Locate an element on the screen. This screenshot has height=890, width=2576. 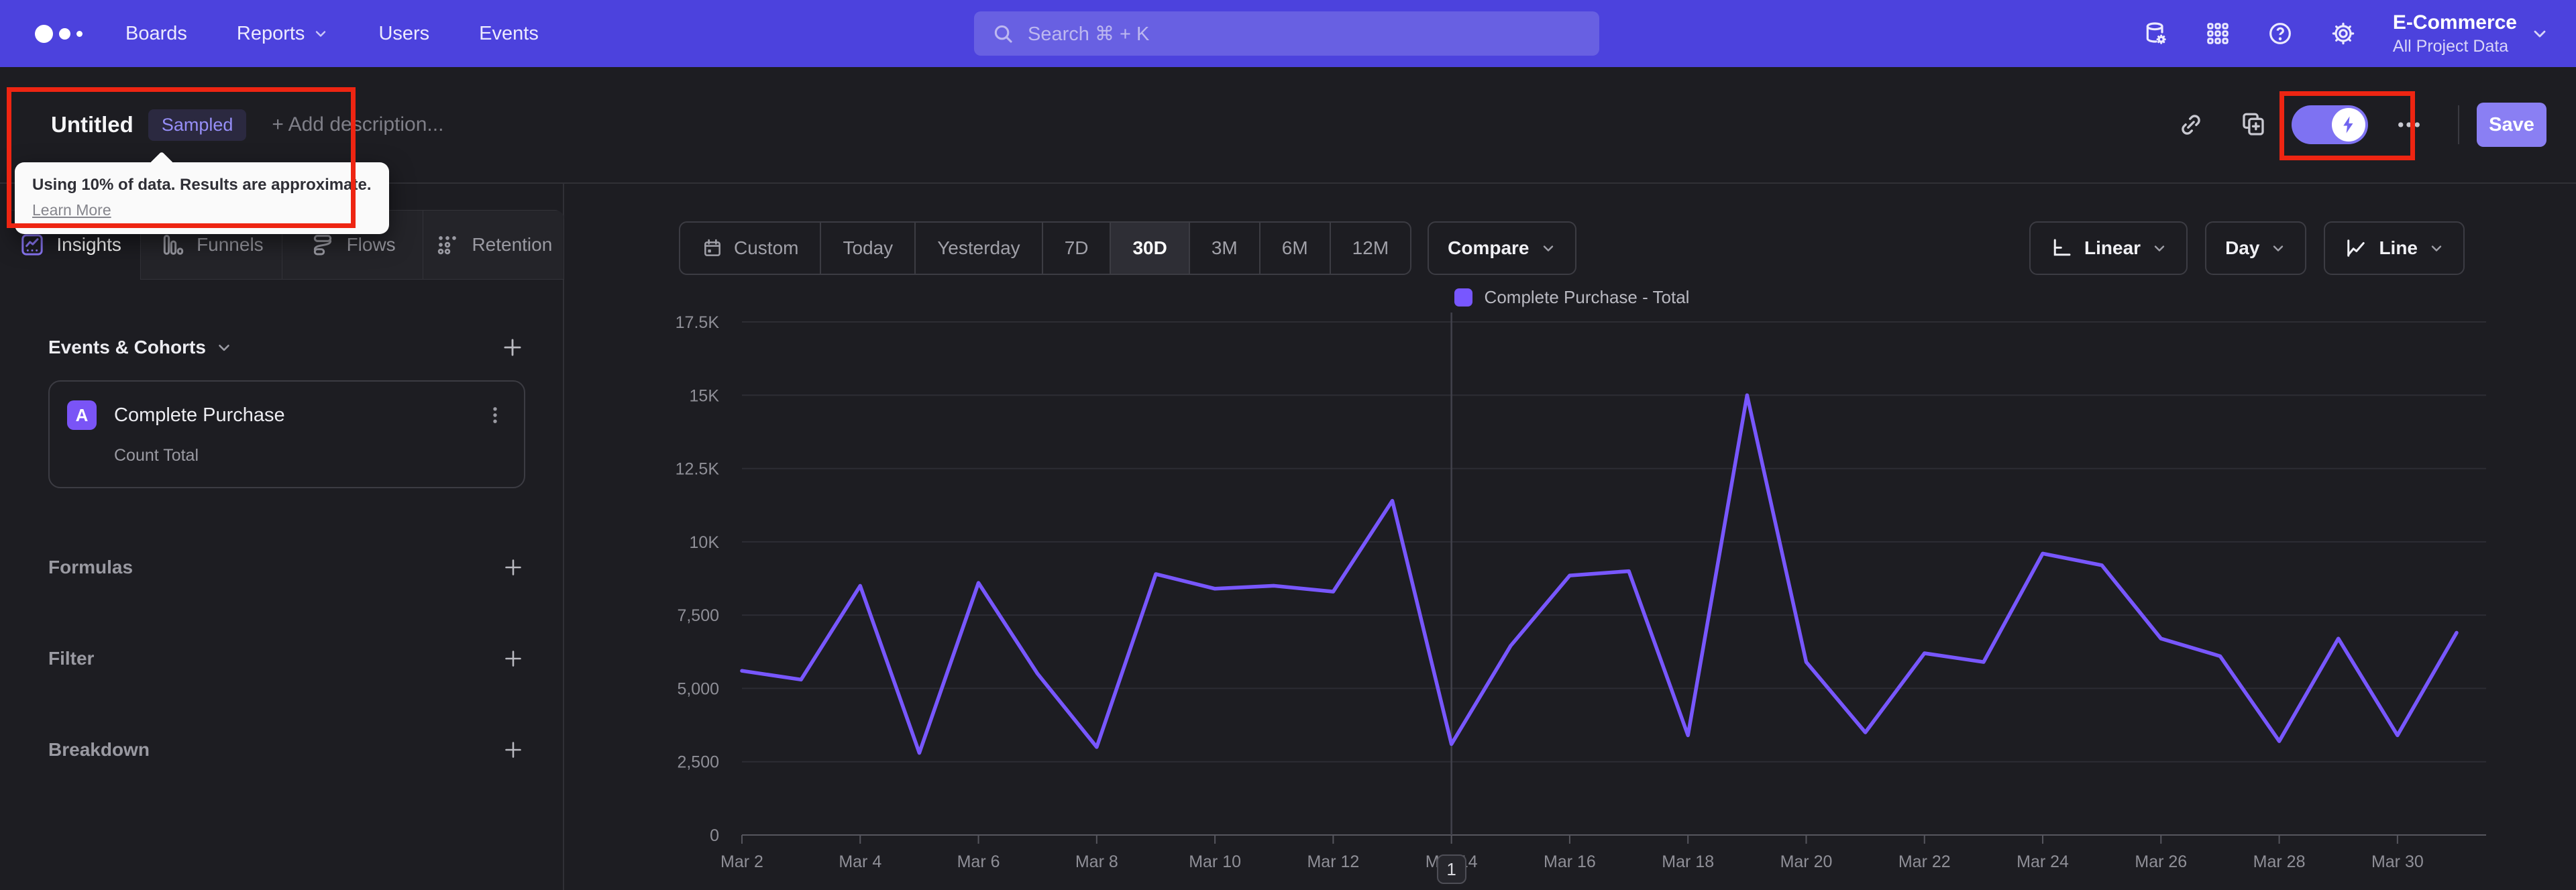
apps-grid-icon is located at coordinates (2218, 33).